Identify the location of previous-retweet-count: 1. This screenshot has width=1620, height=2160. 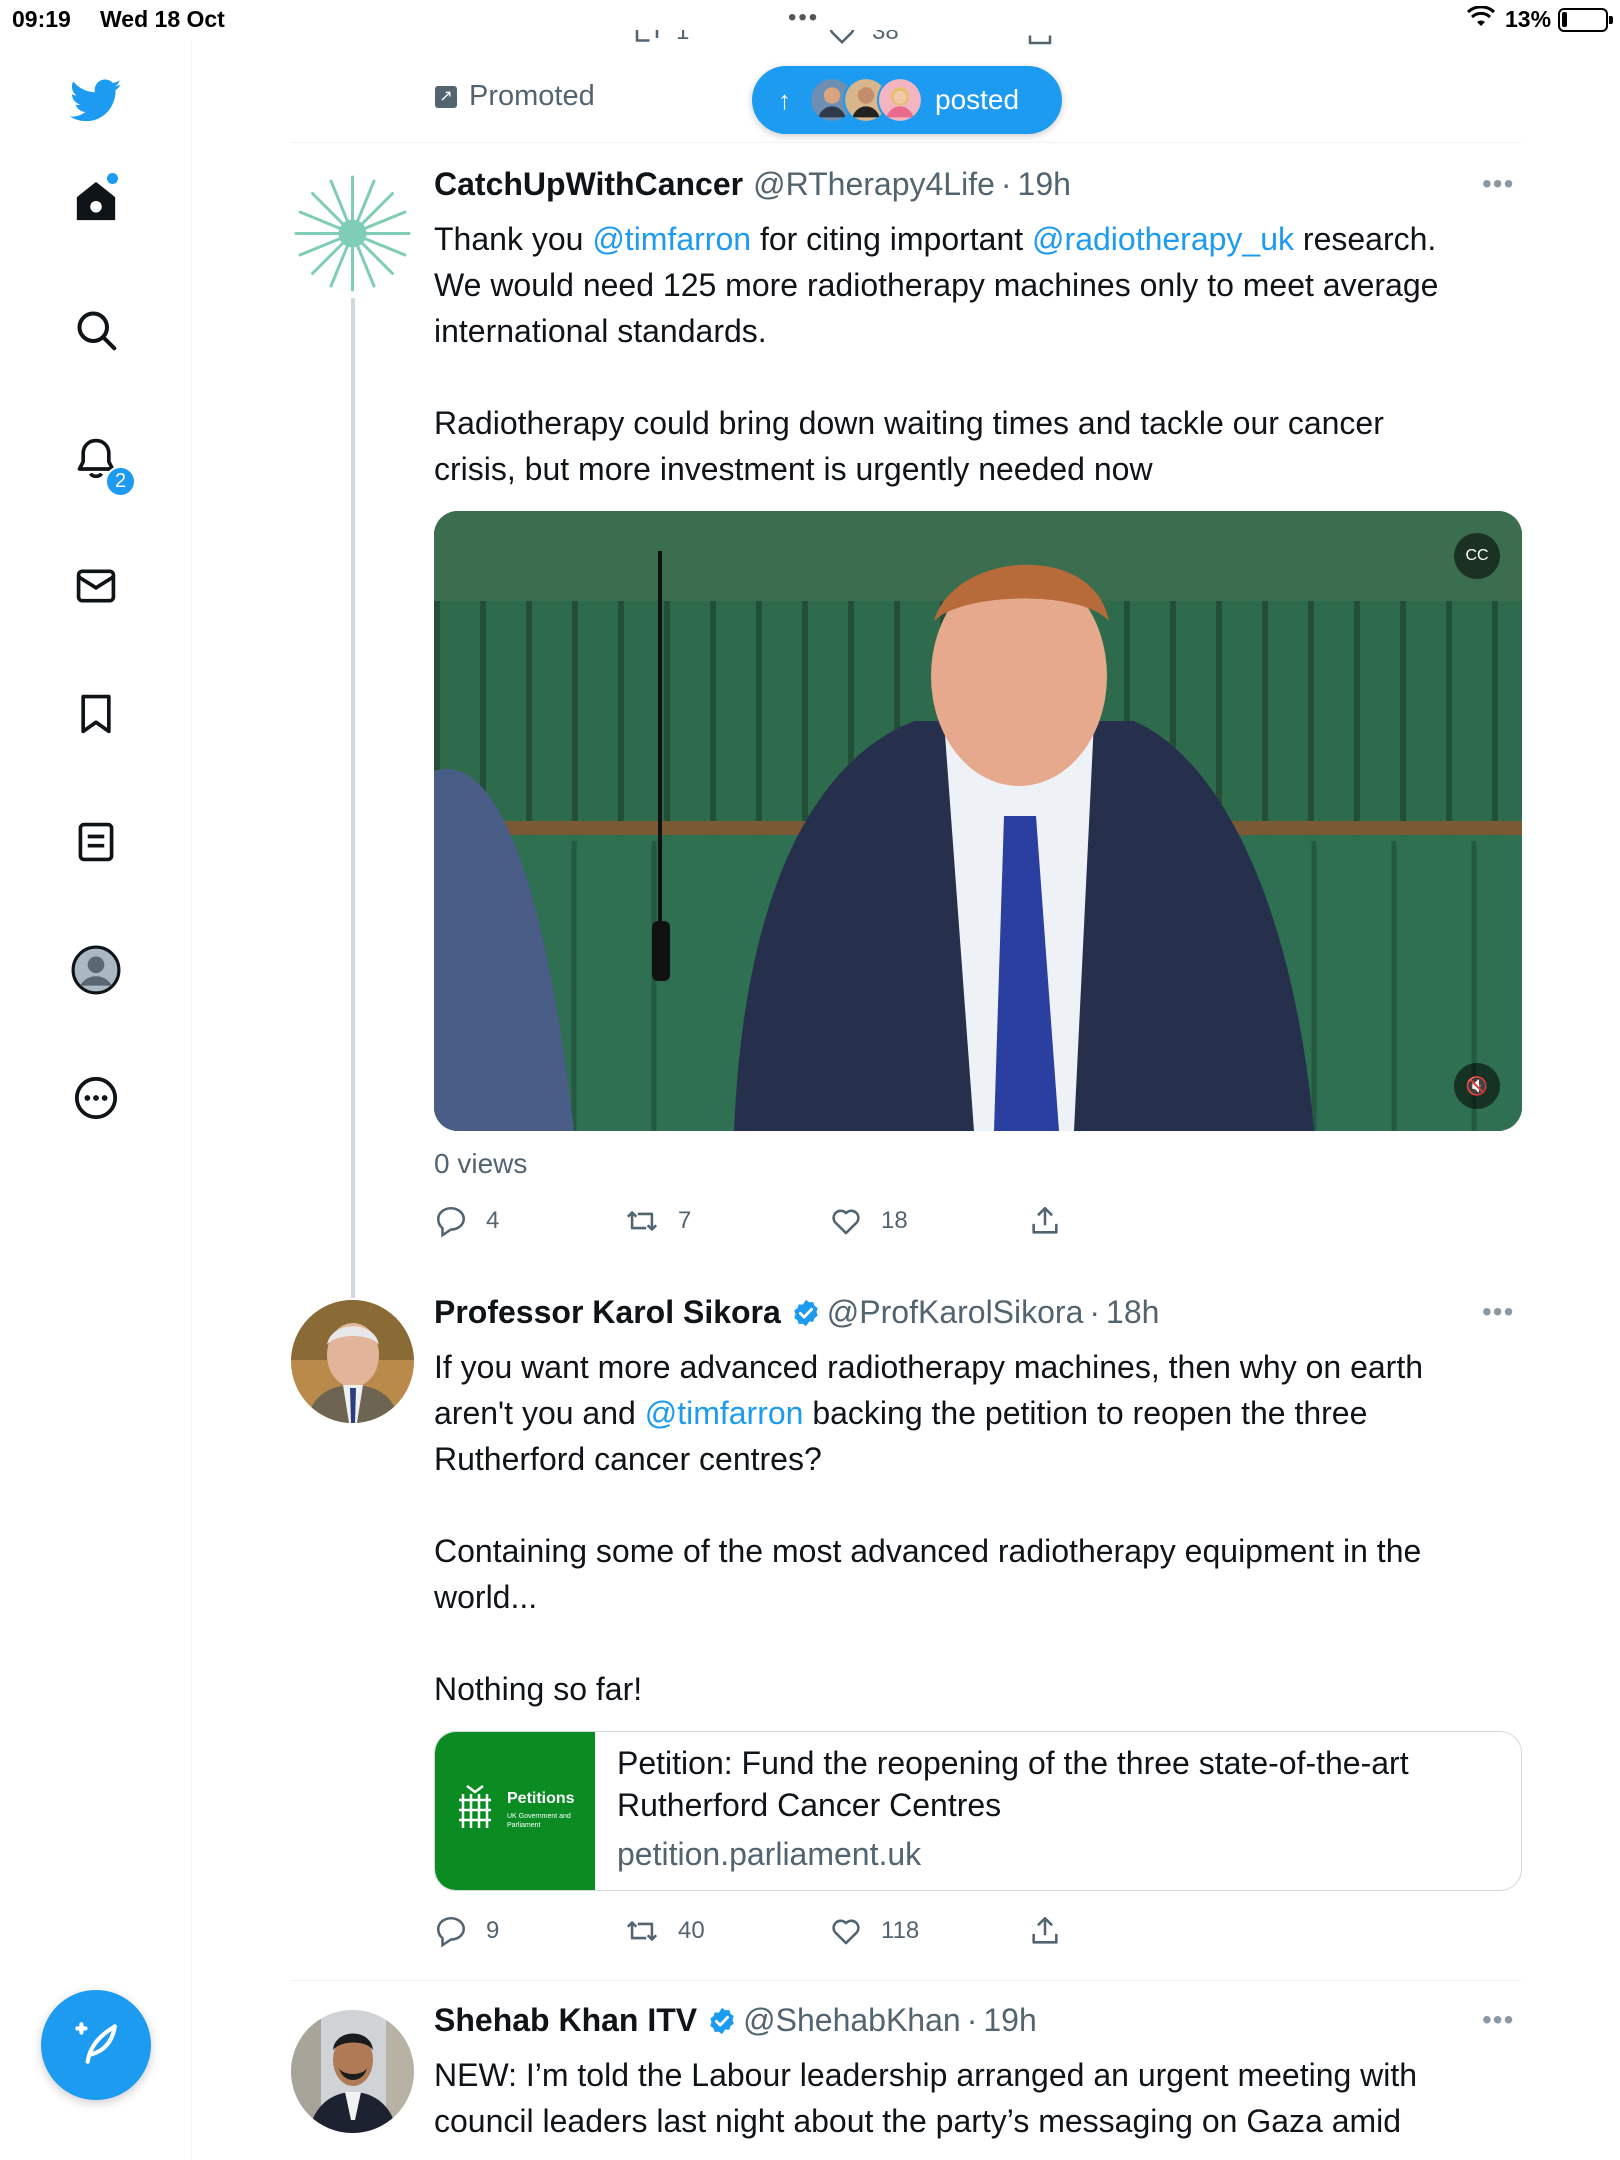
(683, 37).